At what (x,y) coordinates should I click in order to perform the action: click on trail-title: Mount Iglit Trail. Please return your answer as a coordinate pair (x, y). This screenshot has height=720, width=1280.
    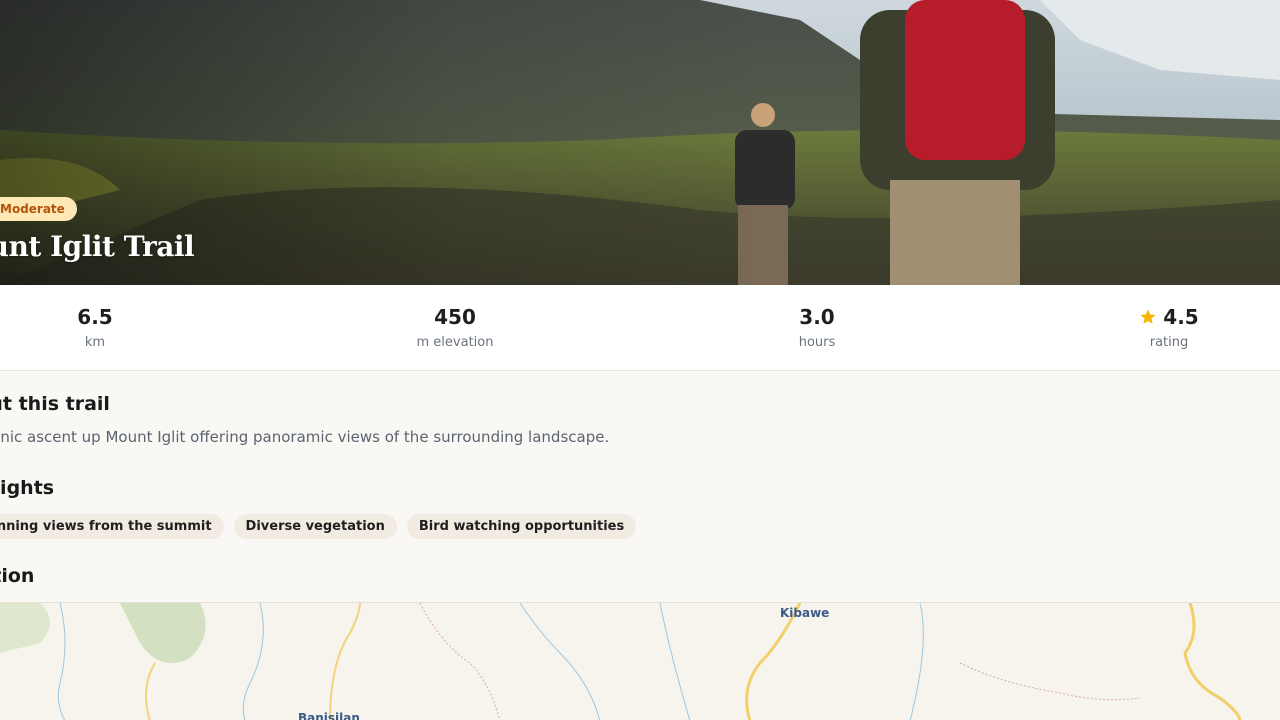
    Looking at the image, I should click on (97, 246).